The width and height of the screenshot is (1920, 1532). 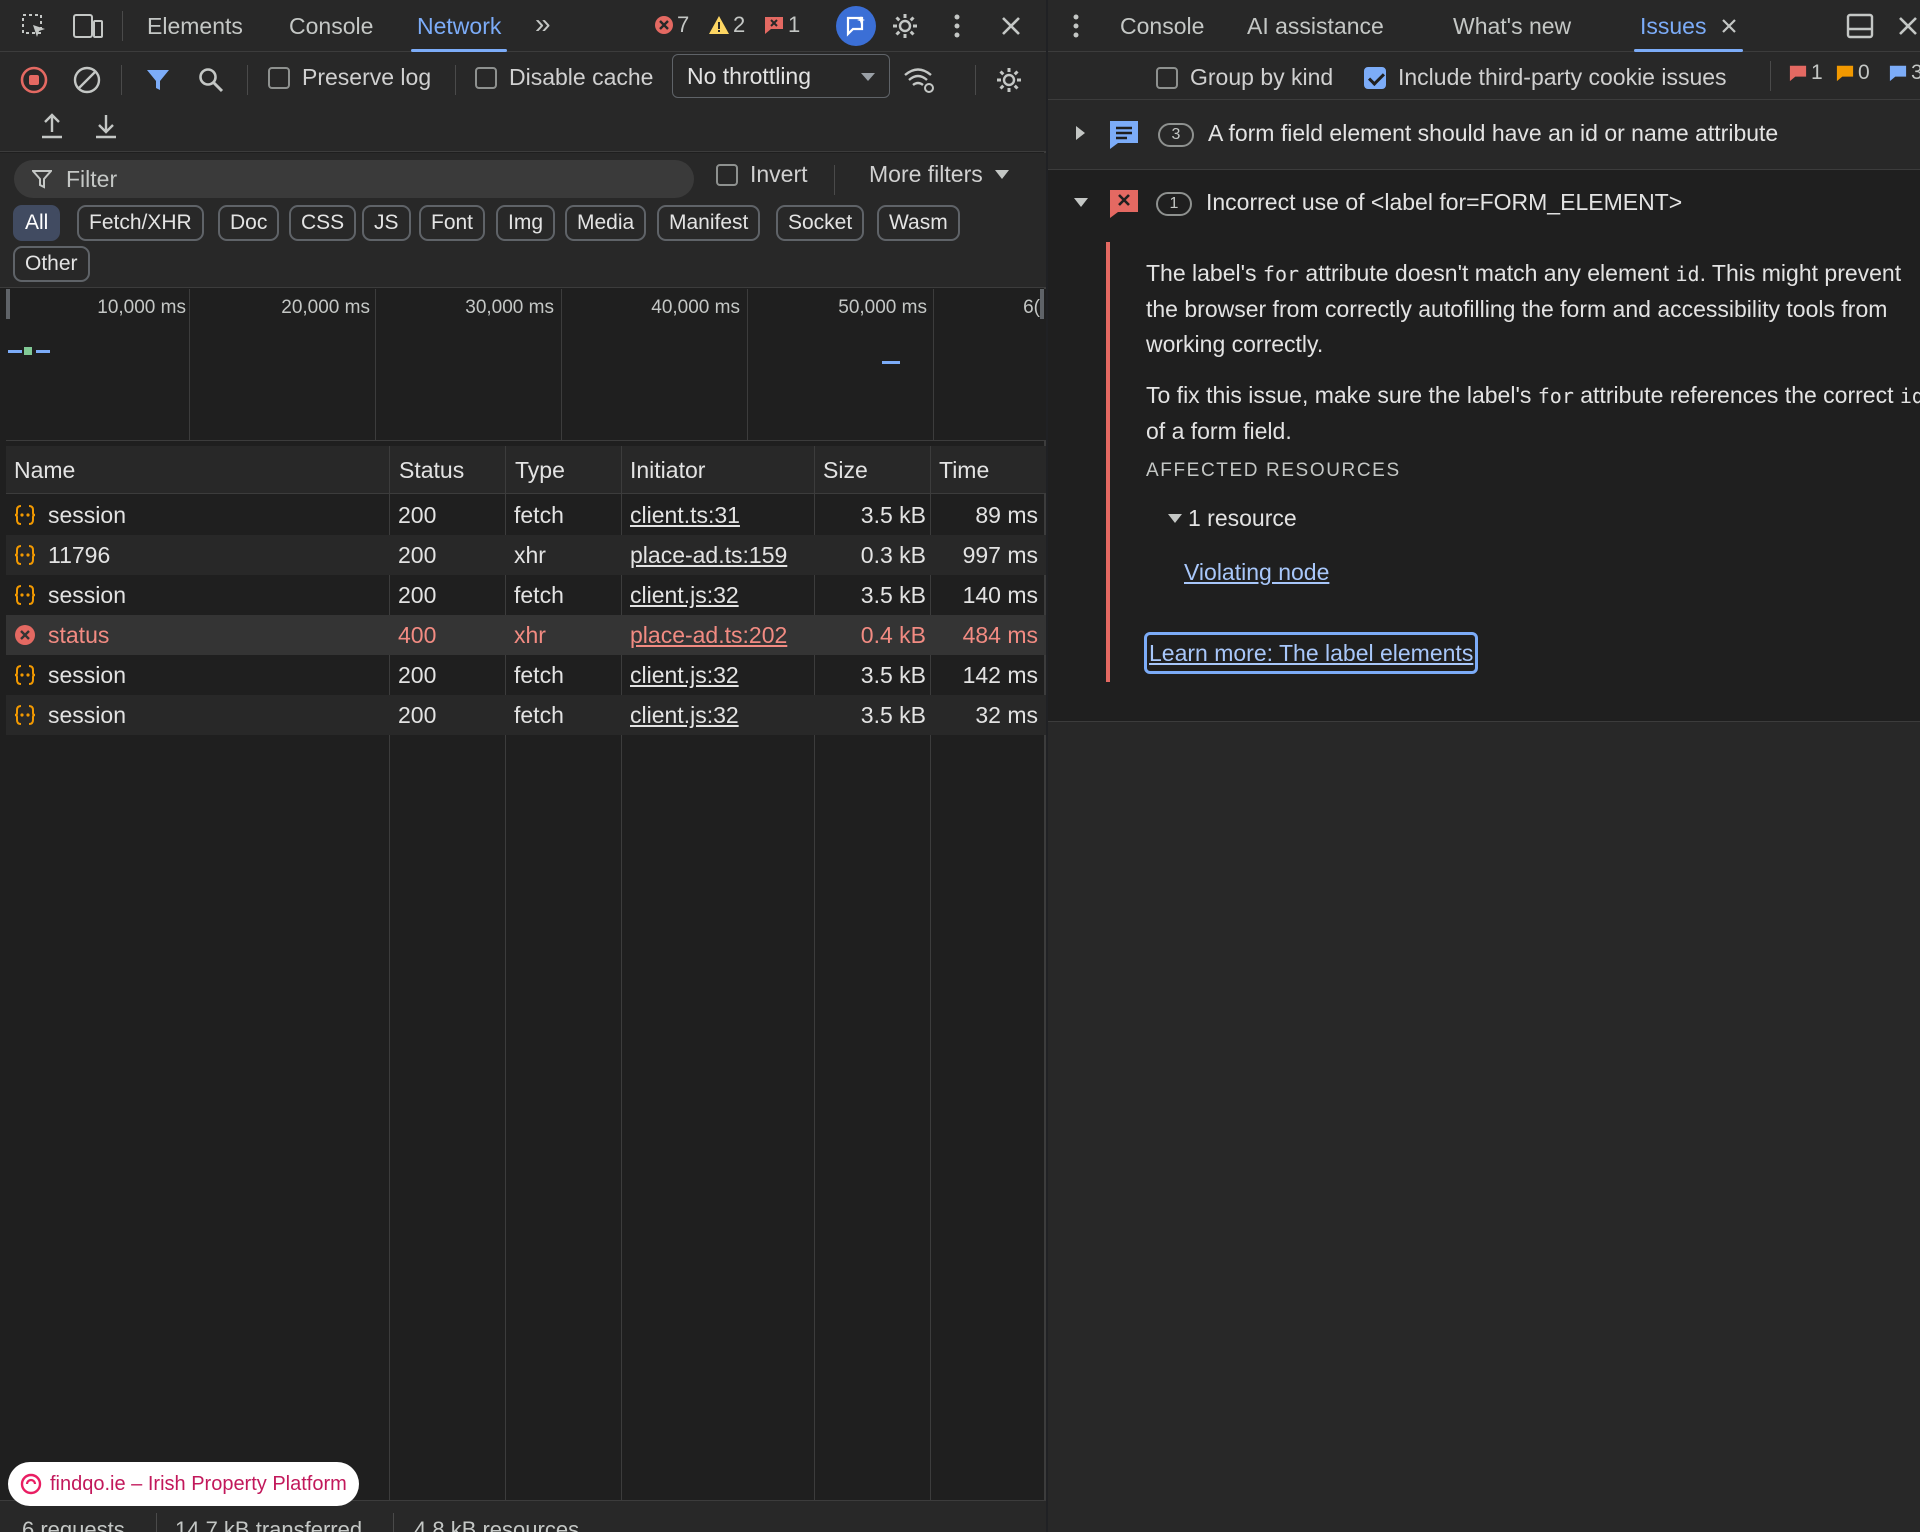 I want to click on request-table-header: Name Status Type Initiator Size Time, so click(x=526, y=470).